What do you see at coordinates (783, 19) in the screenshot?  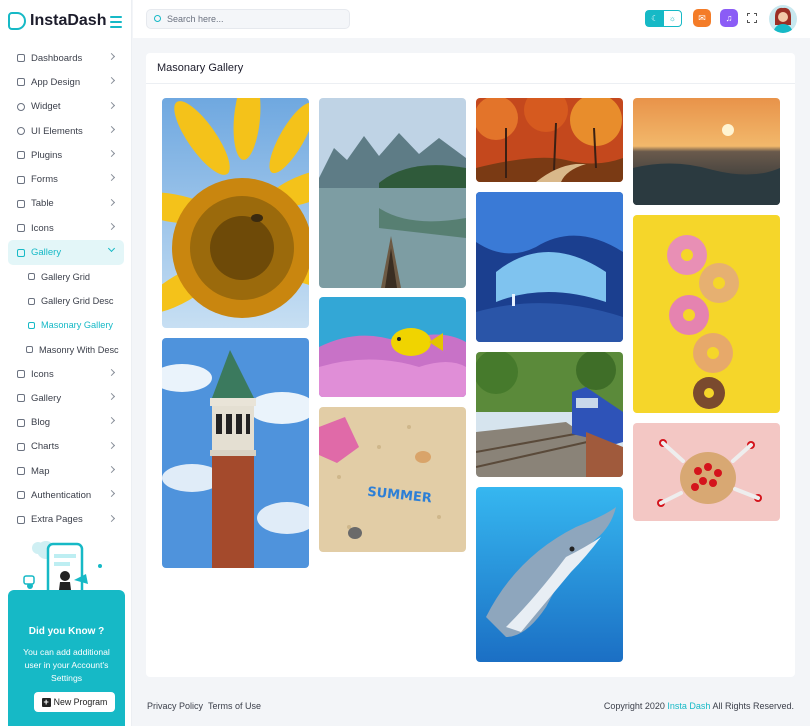 I see `user-avatar` at bounding box center [783, 19].